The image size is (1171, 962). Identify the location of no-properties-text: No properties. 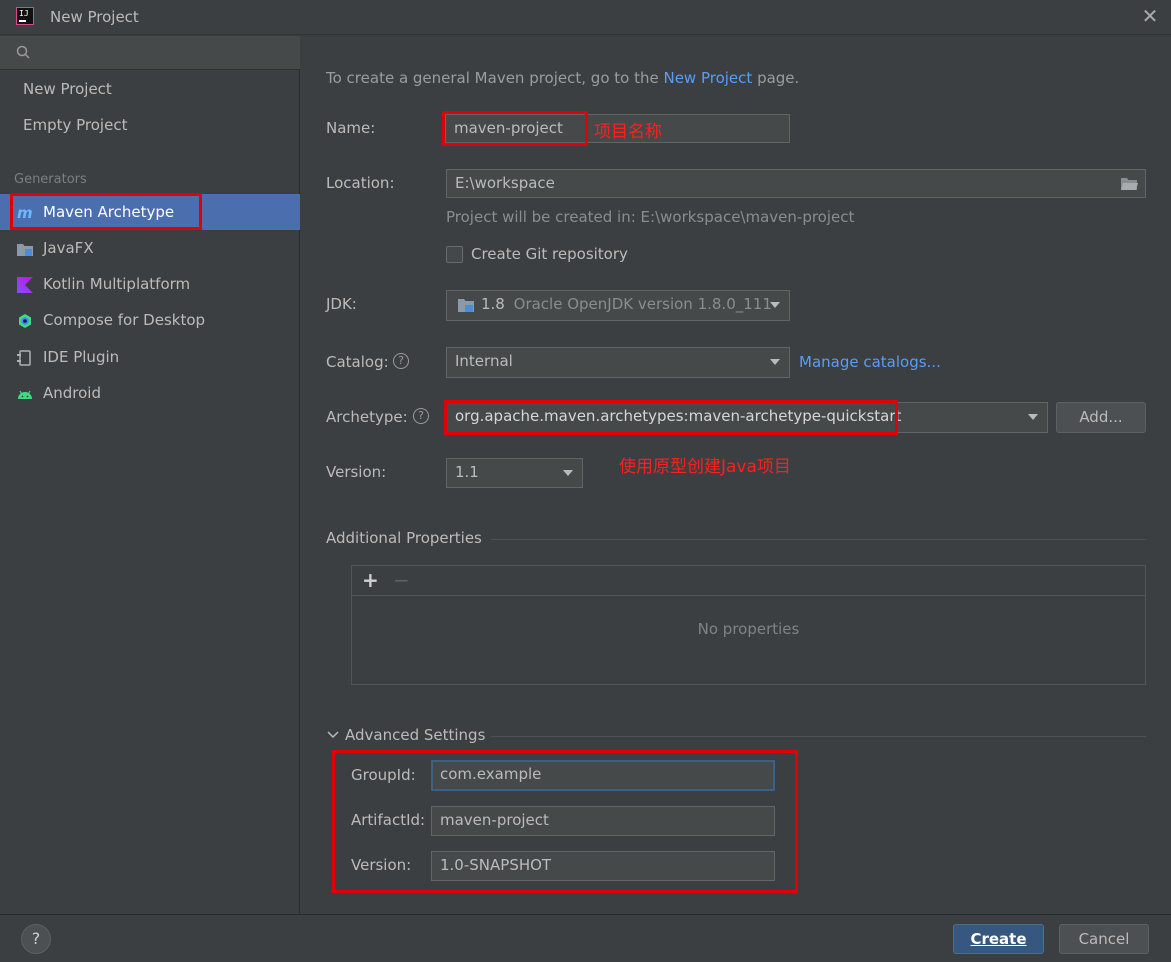
(748, 629).